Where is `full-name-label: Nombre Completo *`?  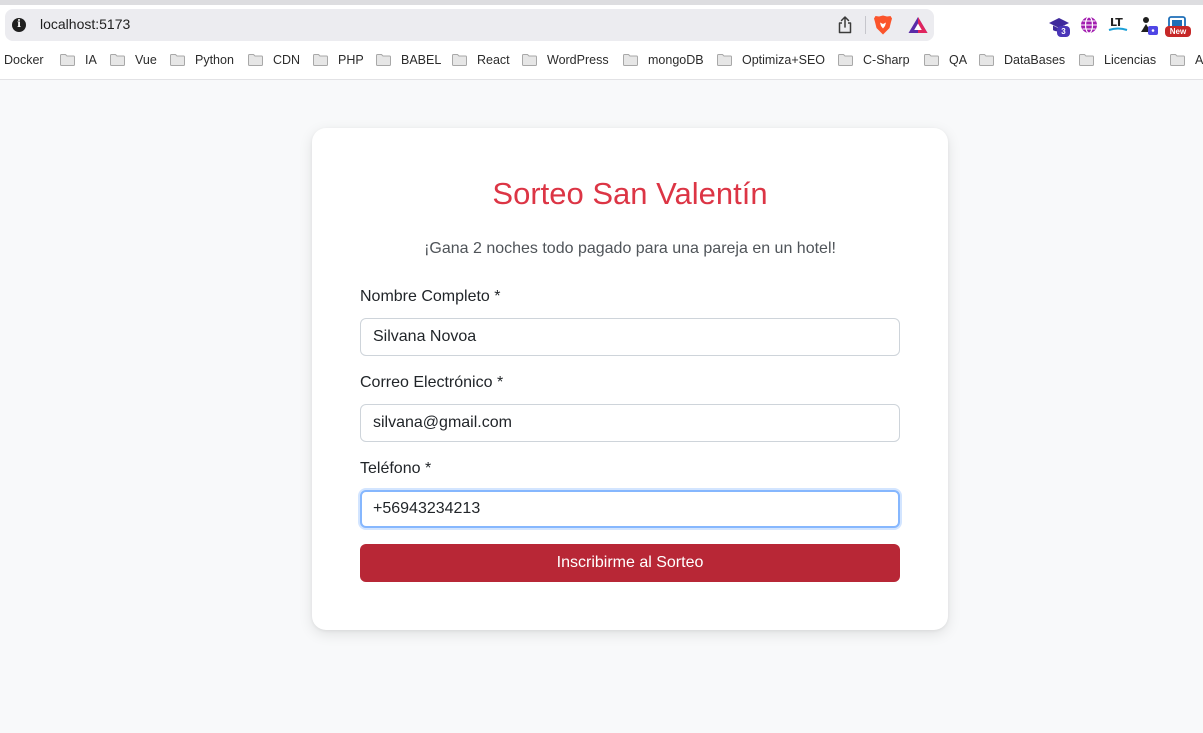
full-name-label: Nombre Completo * is located at coordinates (430, 296).